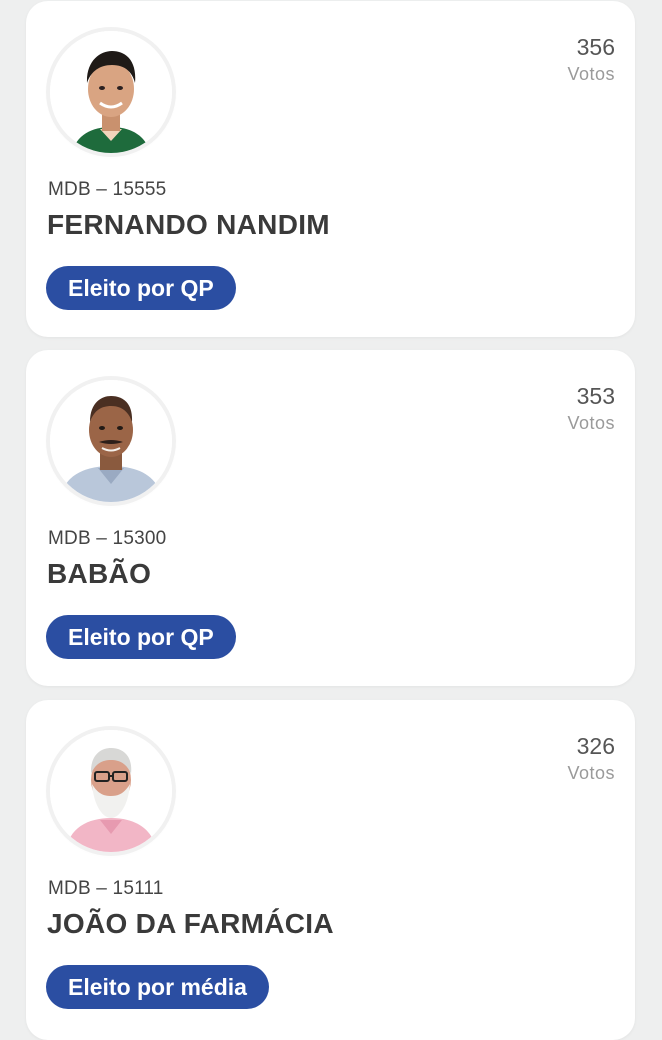  I want to click on votes-block: 326 Votos, so click(591, 759).